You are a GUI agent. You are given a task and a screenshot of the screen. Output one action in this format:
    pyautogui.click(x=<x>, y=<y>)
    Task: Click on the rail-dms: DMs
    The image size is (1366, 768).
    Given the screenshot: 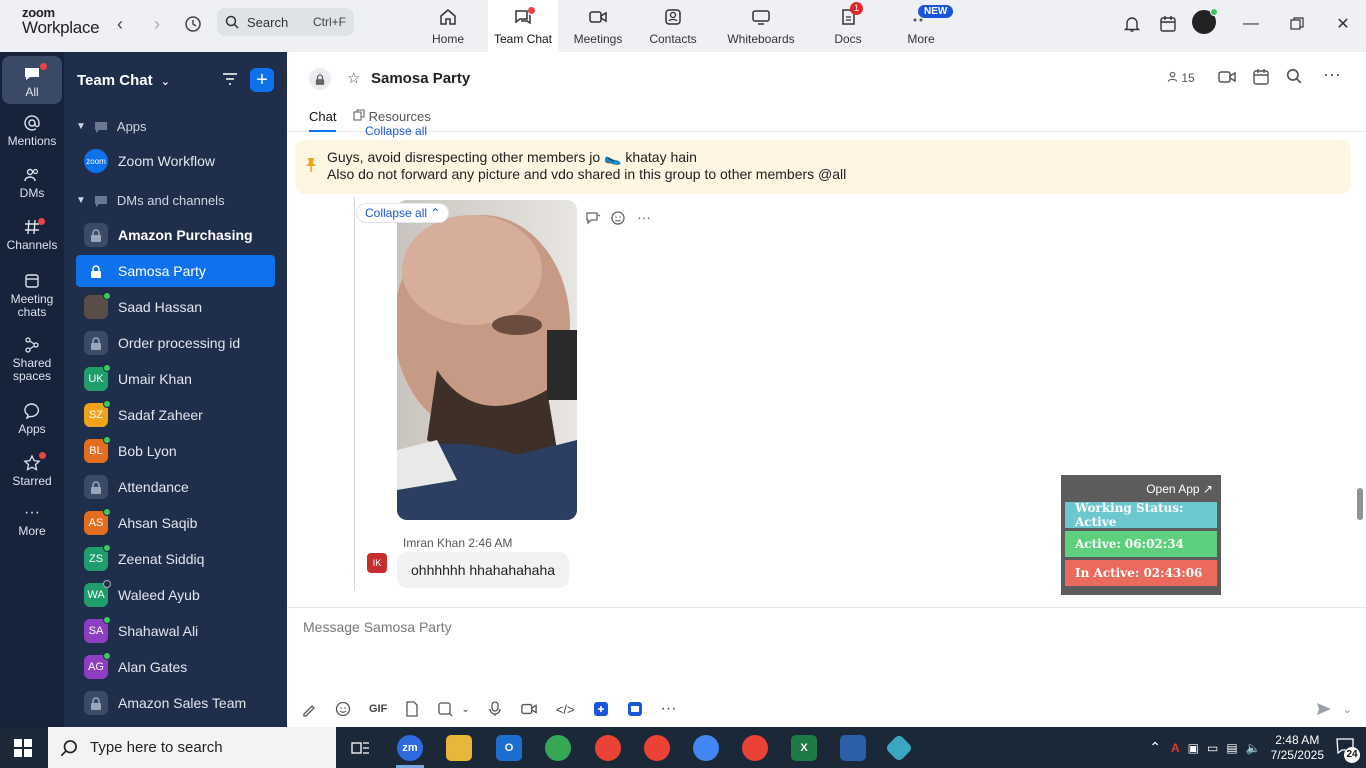 What is the action you would take?
    pyautogui.click(x=32, y=183)
    